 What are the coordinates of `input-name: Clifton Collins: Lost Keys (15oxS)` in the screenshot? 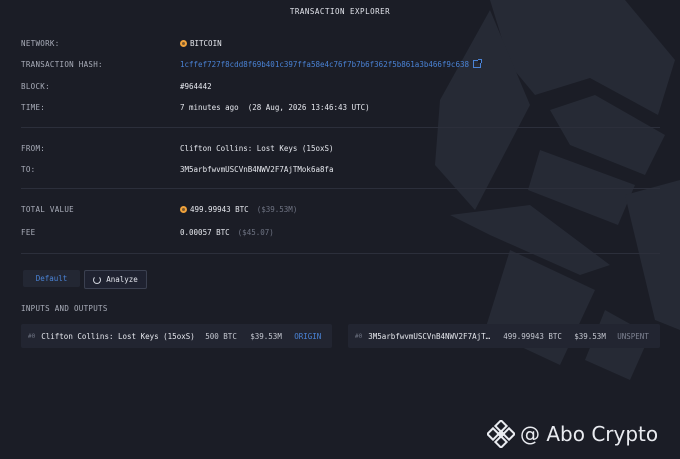 It's located at (123, 336).